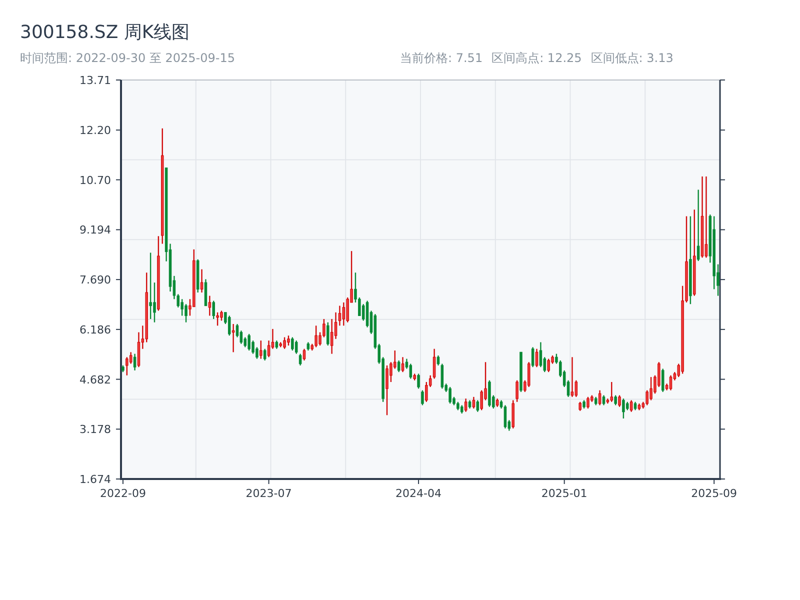 This screenshot has height=600, width=800. I want to click on y-axis-label: 6.186, so click(95, 329).